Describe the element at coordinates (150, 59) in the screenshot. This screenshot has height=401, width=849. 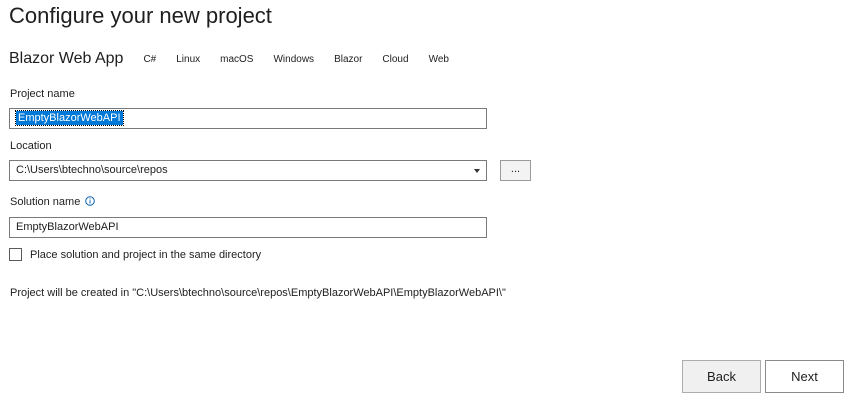
I see `tag-csharp: C#` at that location.